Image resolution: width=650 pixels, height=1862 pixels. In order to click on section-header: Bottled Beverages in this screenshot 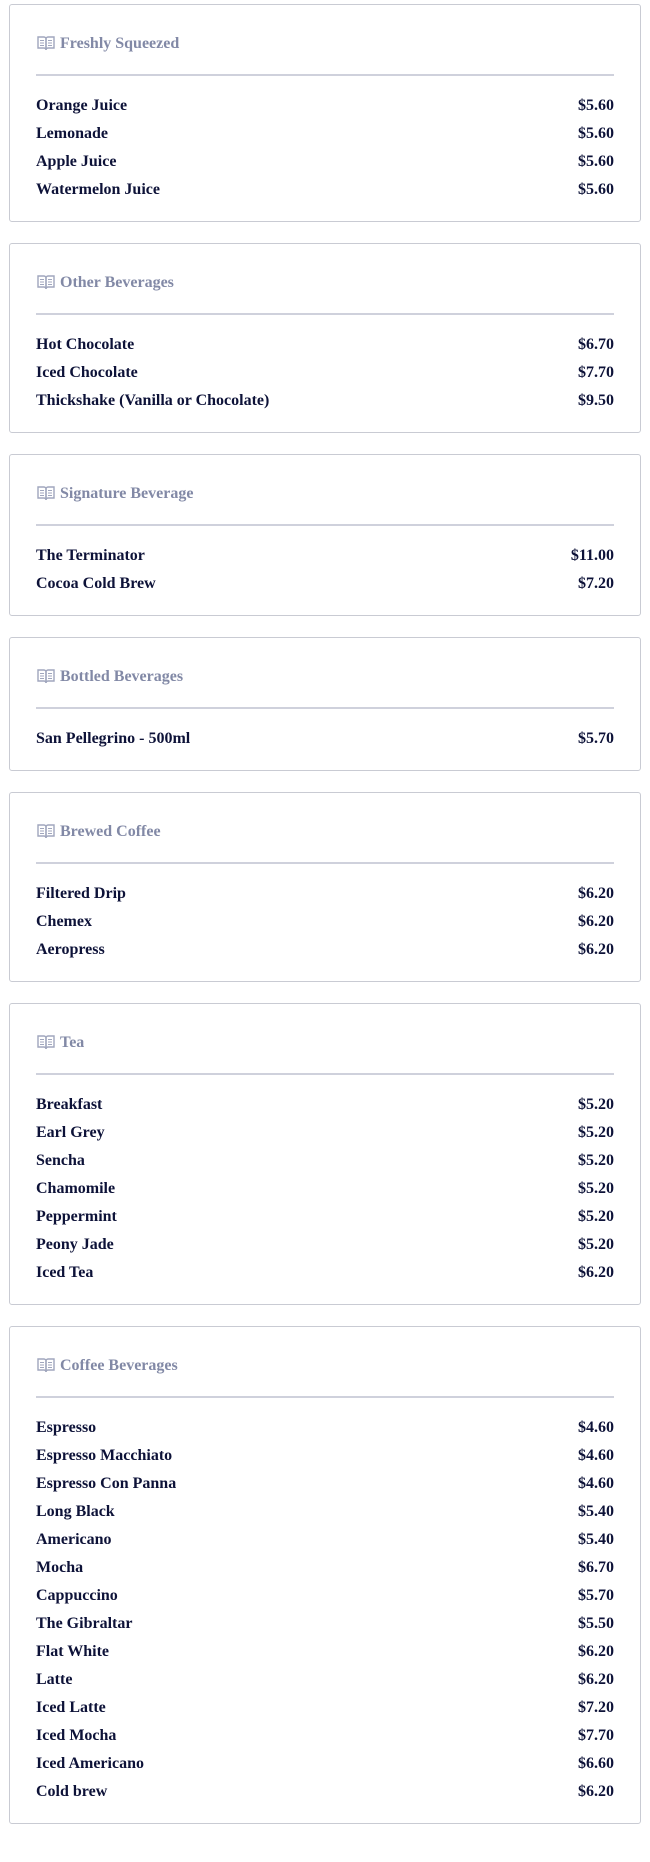, I will do `click(325, 685)`.